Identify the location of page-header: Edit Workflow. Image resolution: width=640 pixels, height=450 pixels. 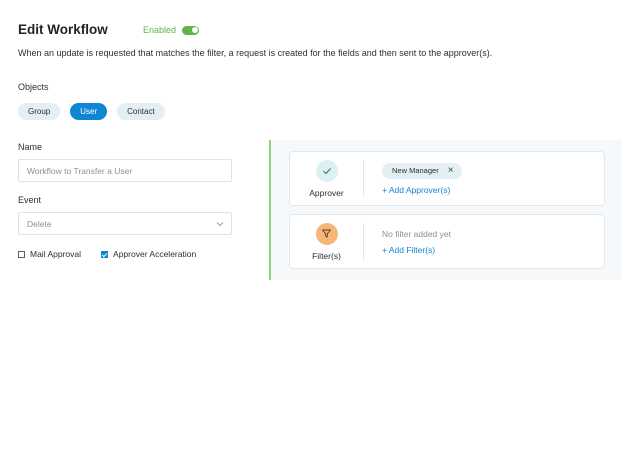
(63, 29).